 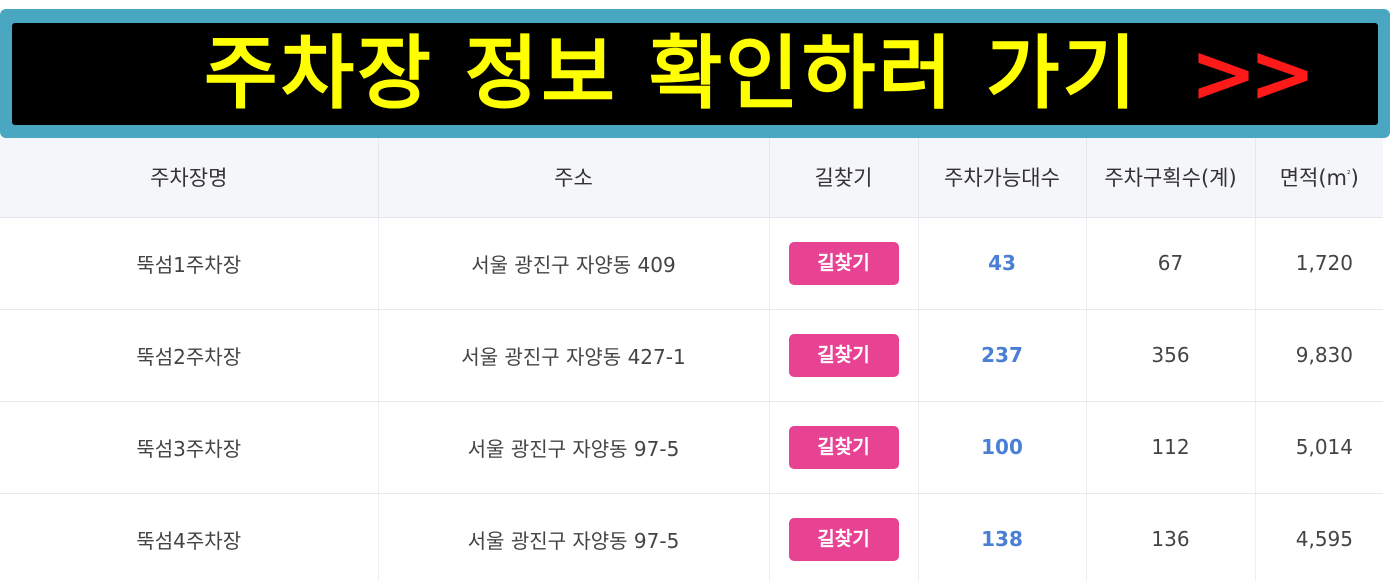 What do you see at coordinates (672, 73) in the screenshot?
I see `banner-title: 주차장 정보 확인하러 가기` at bounding box center [672, 73].